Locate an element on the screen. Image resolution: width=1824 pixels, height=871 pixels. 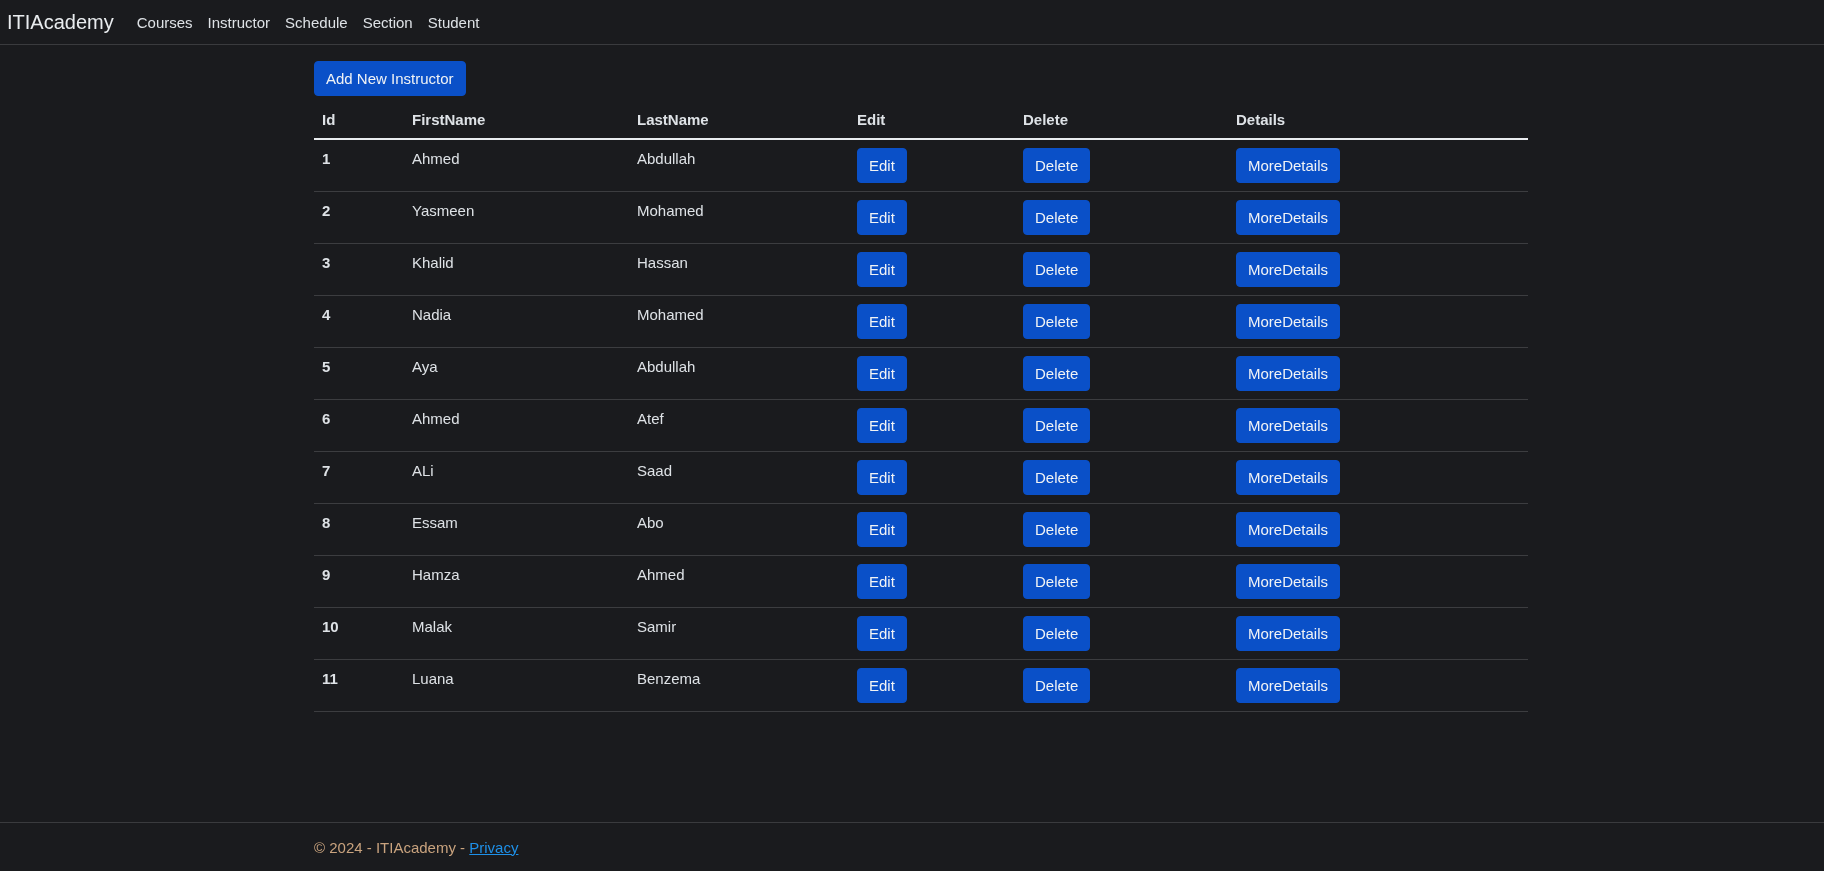
copyright-text: © 2024 - ITIAcademy - is located at coordinates (390, 847).